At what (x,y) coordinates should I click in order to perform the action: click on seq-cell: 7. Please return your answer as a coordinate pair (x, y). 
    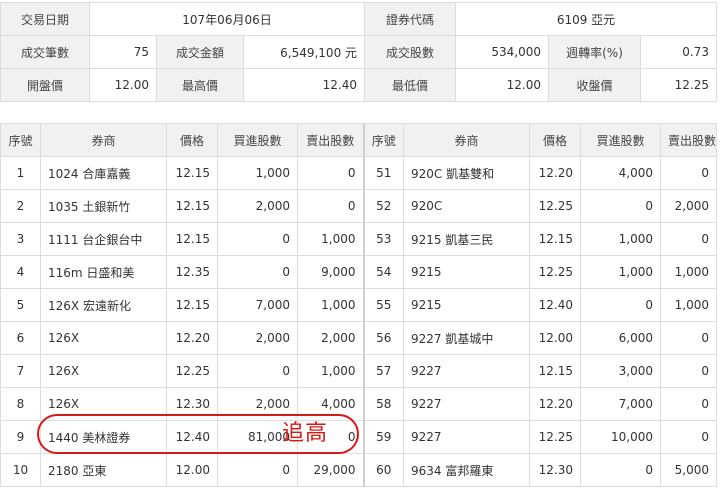
    Looking at the image, I should click on (20, 371).